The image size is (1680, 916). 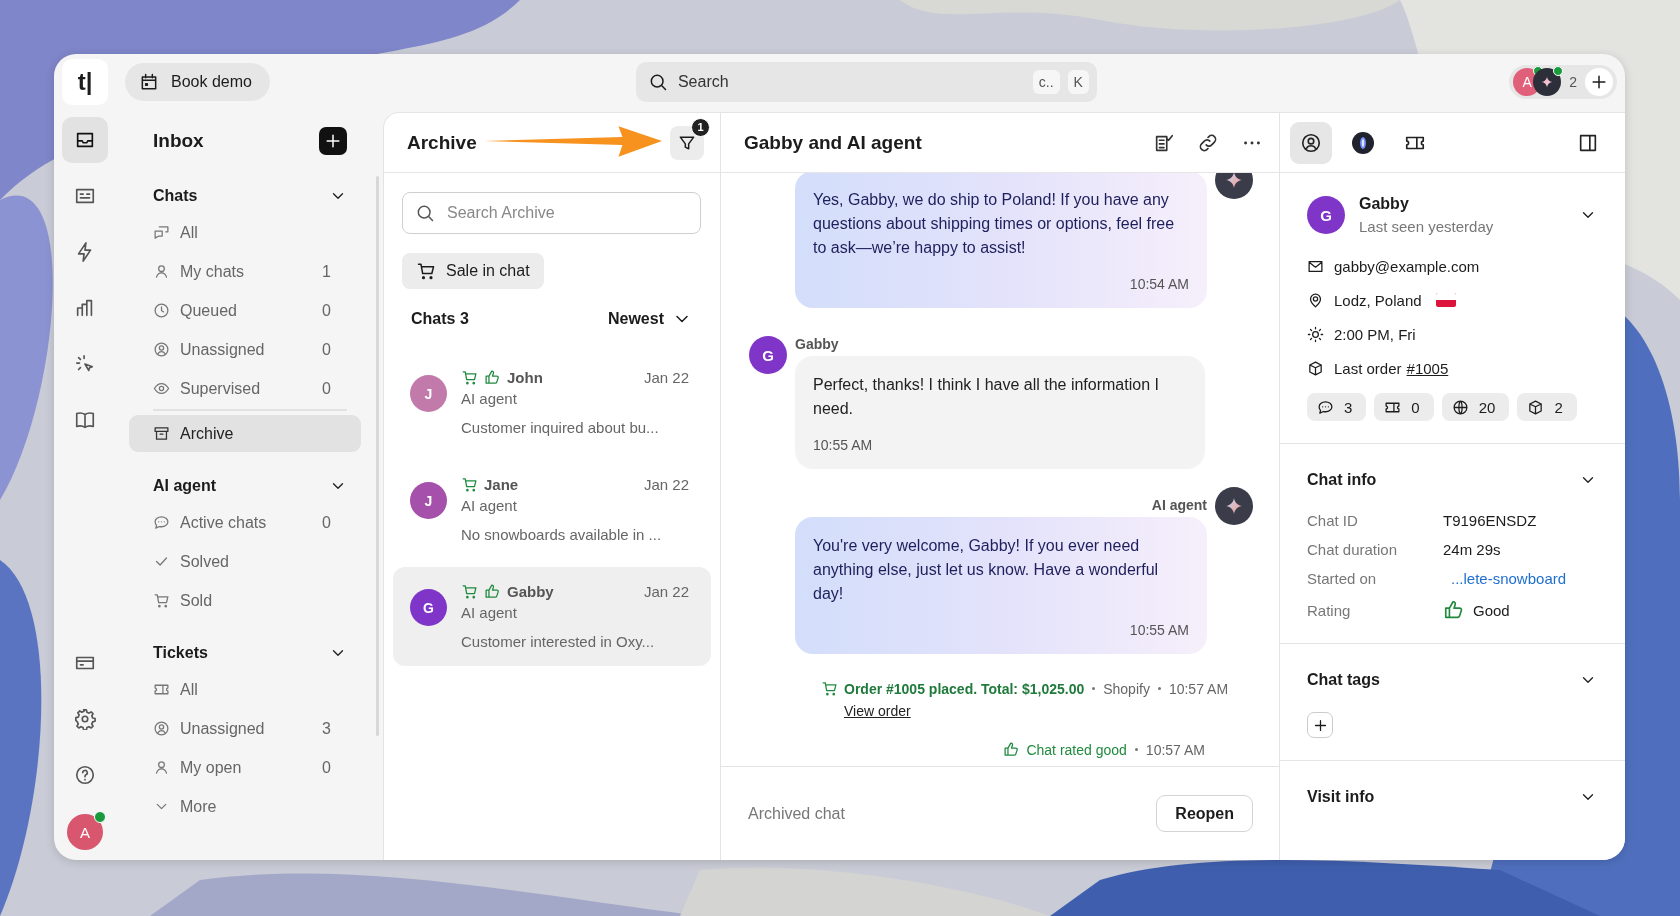 I want to click on globe-icon, so click(x=1460, y=407).